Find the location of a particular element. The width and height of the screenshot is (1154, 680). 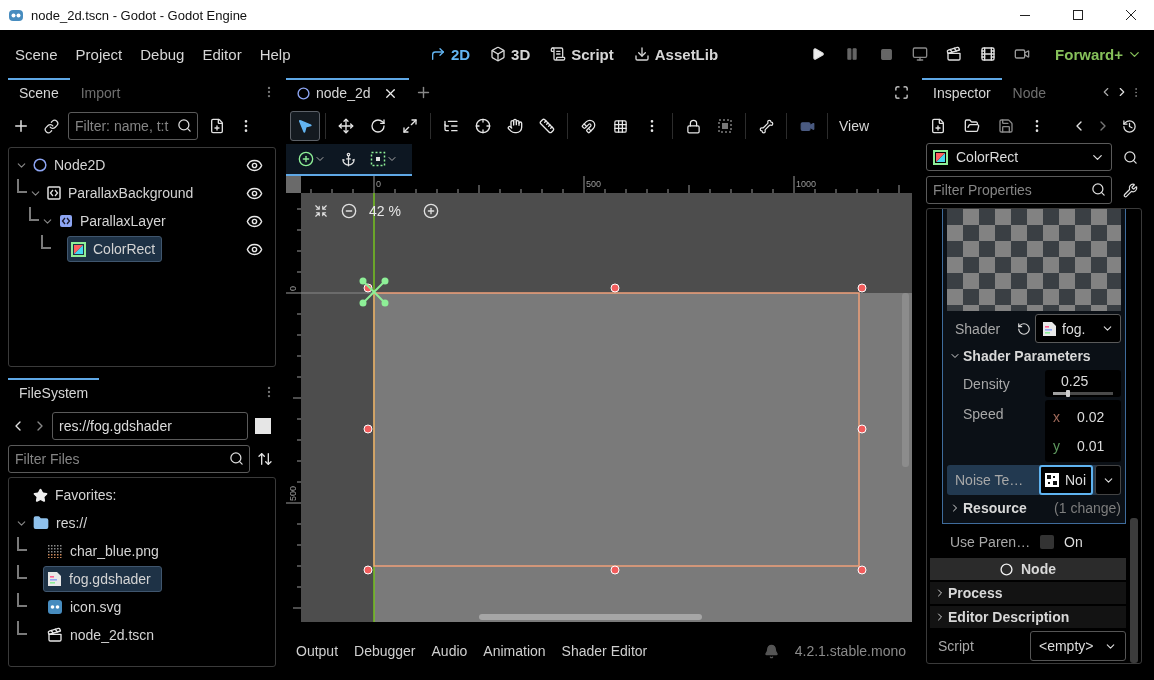

path-field: res://fog.gdshader is located at coordinates (150, 426).